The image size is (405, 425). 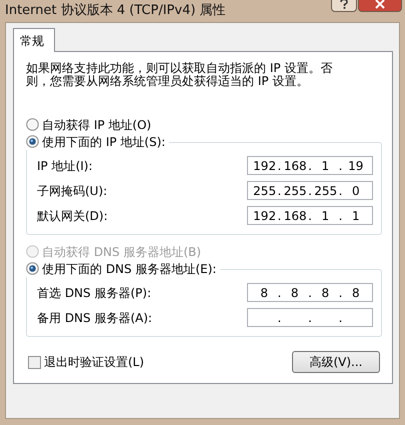 I want to click on radio-label: 自动获得 IP 地址(O), so click(x=97, y=125).